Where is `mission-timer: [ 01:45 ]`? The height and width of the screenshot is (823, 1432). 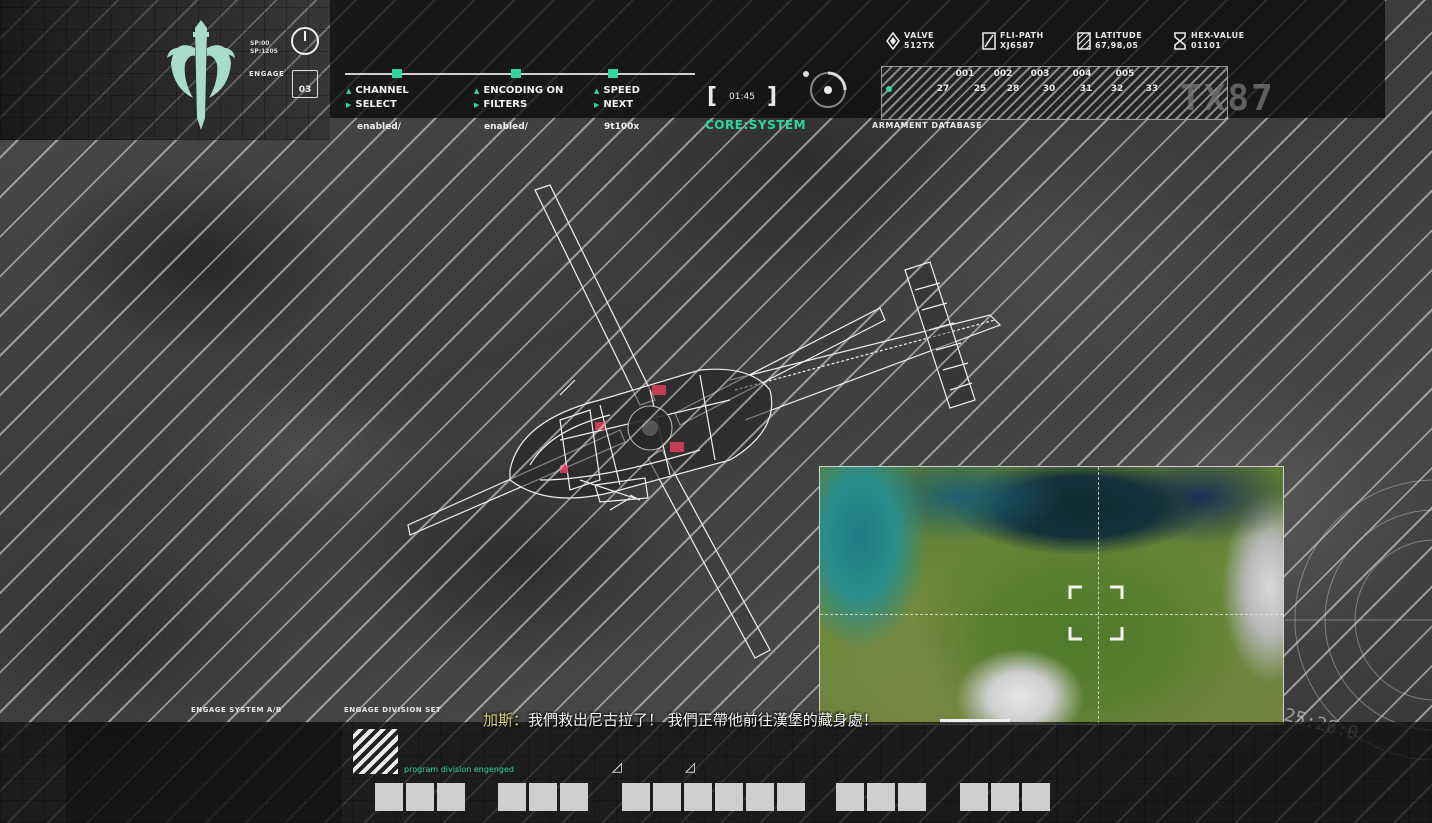 mission-timer: [ 01:45 ] is located at coordinates (742, 97).